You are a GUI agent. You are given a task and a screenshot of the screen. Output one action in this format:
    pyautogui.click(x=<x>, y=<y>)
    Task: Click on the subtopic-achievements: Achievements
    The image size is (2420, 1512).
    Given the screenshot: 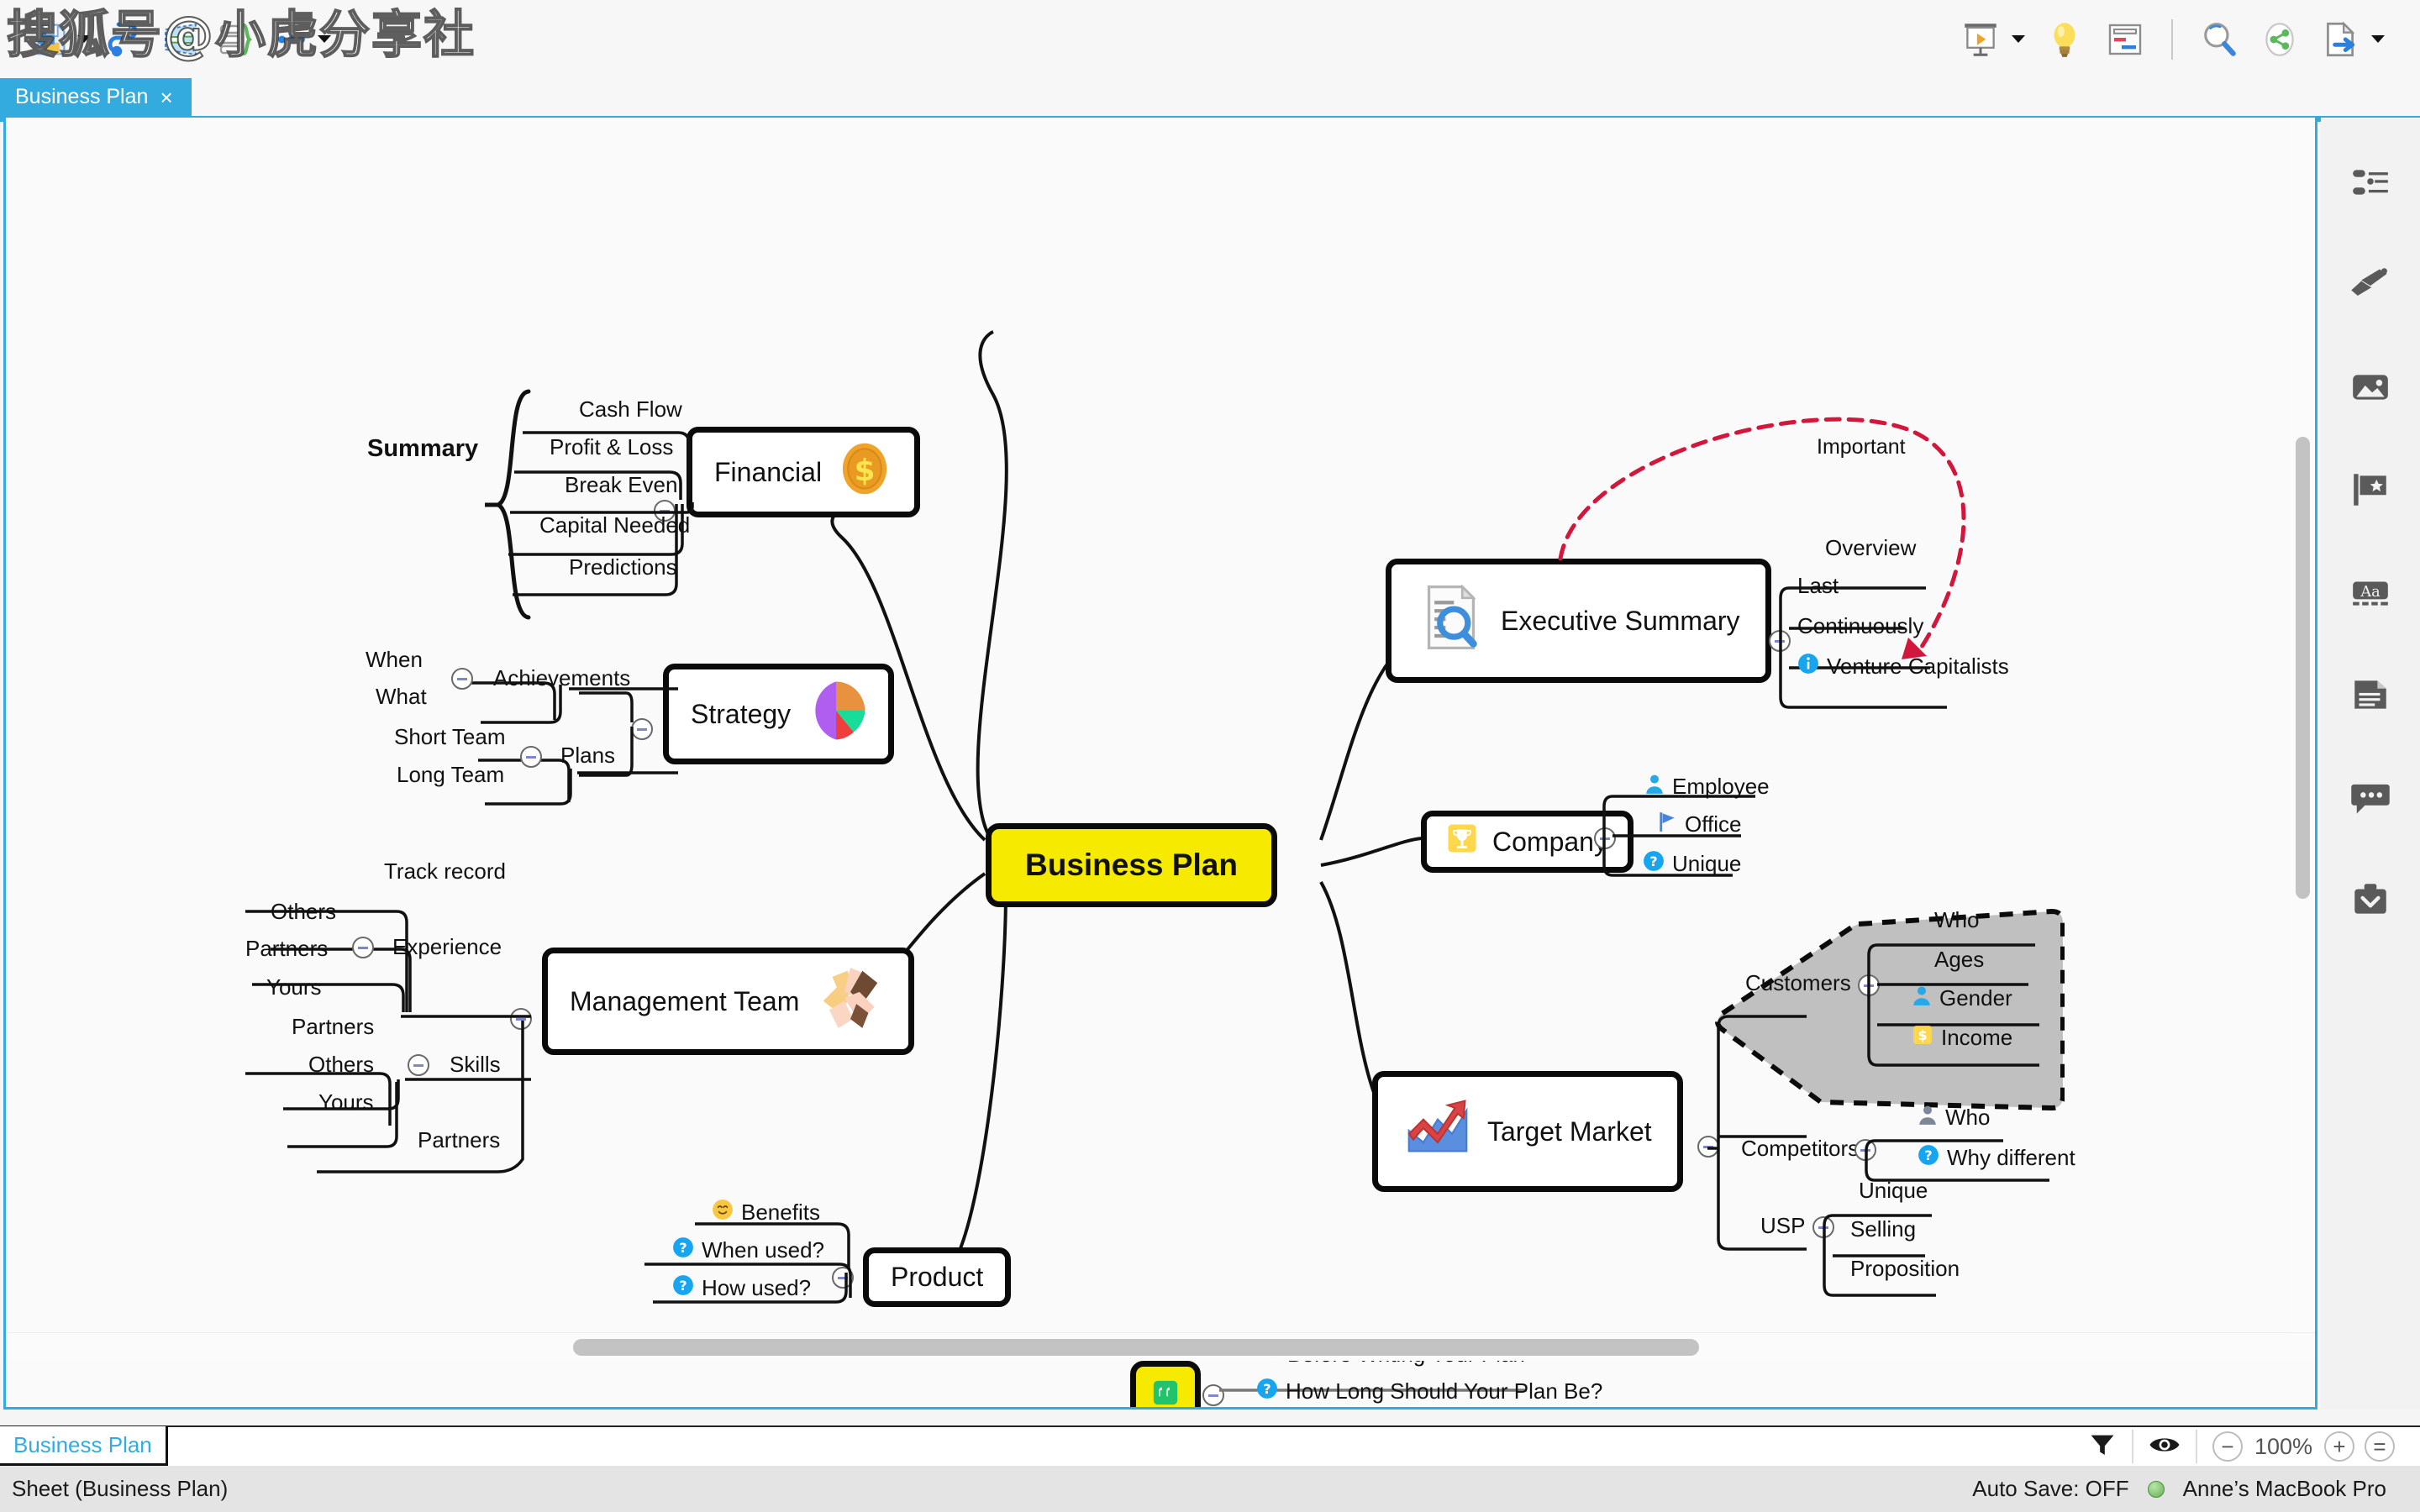 What is the action you would take?
    pyautogui.click(x=562, y=681)
    